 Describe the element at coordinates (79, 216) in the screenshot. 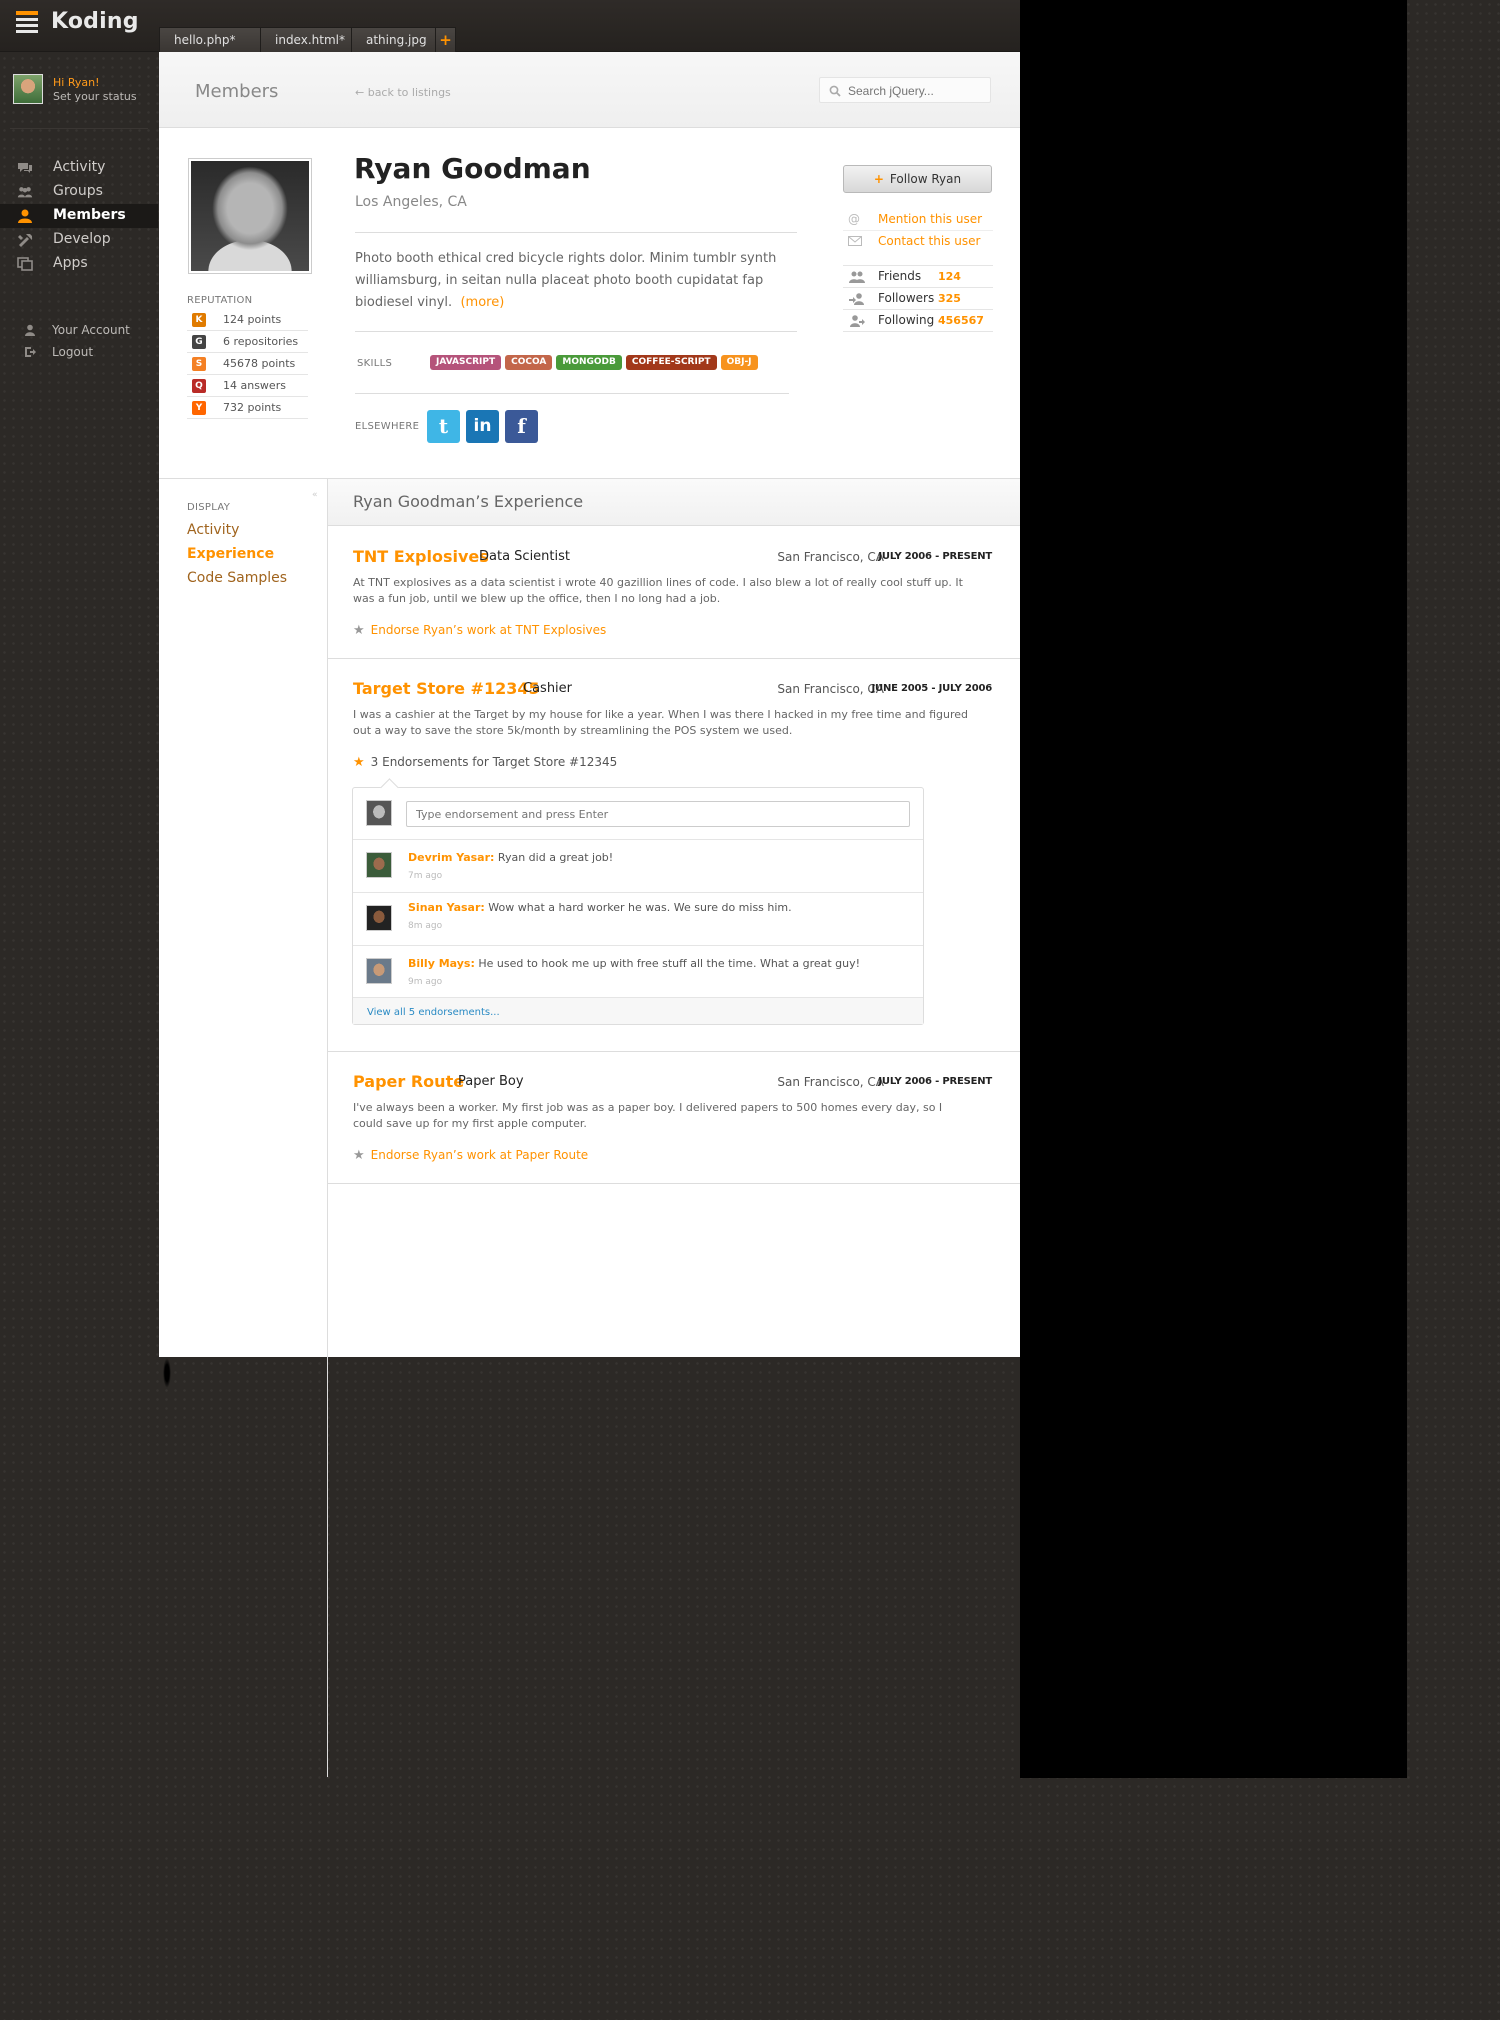

I see `sidebar-item-members: Members` at that location.